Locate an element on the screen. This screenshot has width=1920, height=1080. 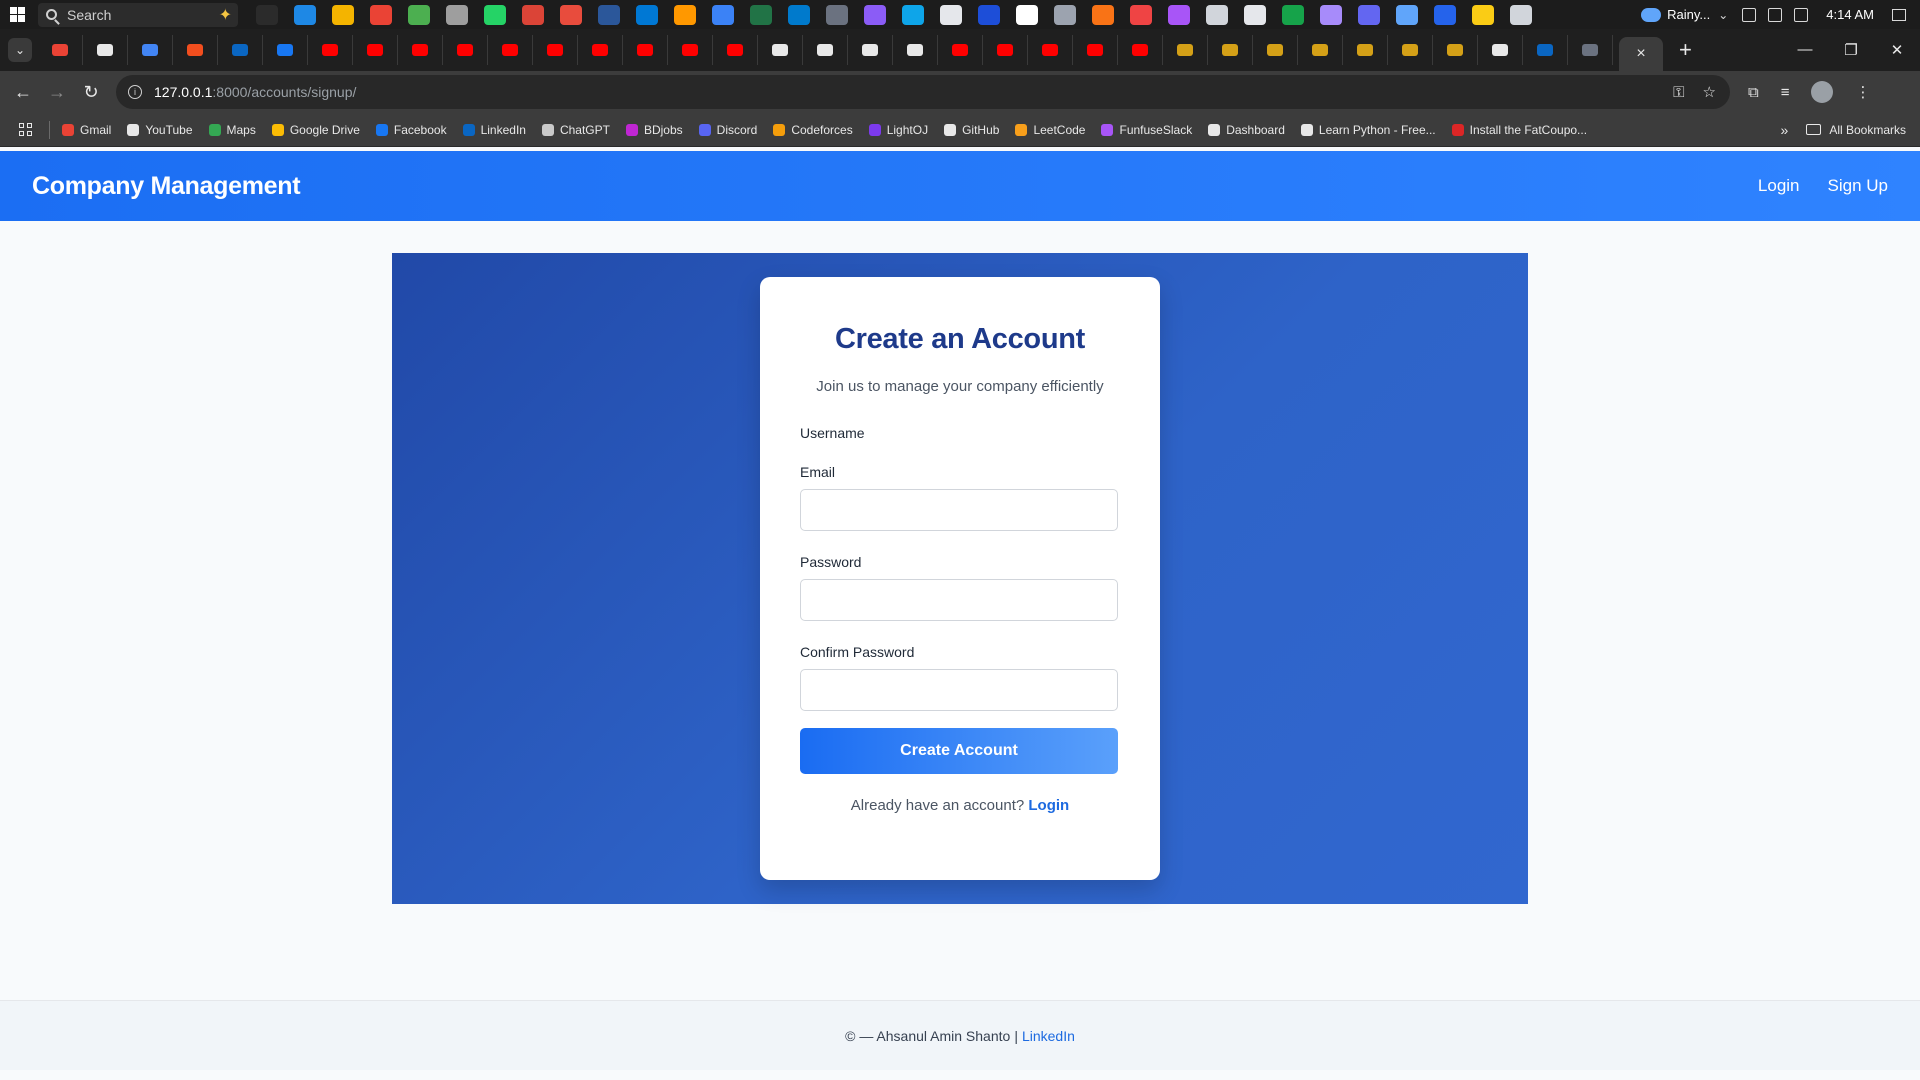
bookmark-item: LeetCode is located at coordinates (1050, 130).